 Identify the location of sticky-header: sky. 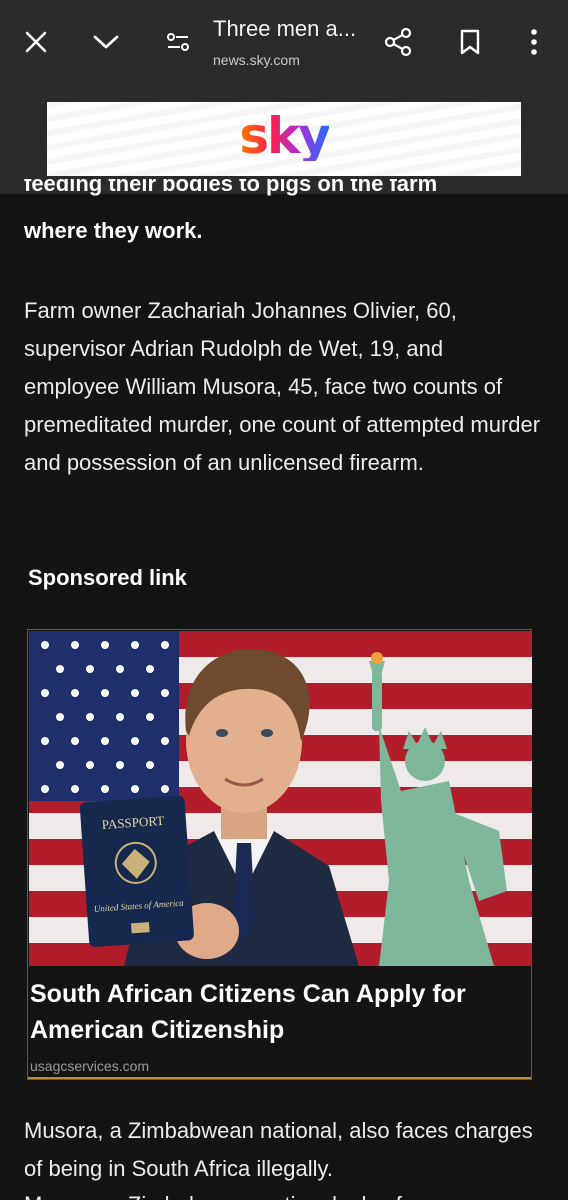
(284, 140).